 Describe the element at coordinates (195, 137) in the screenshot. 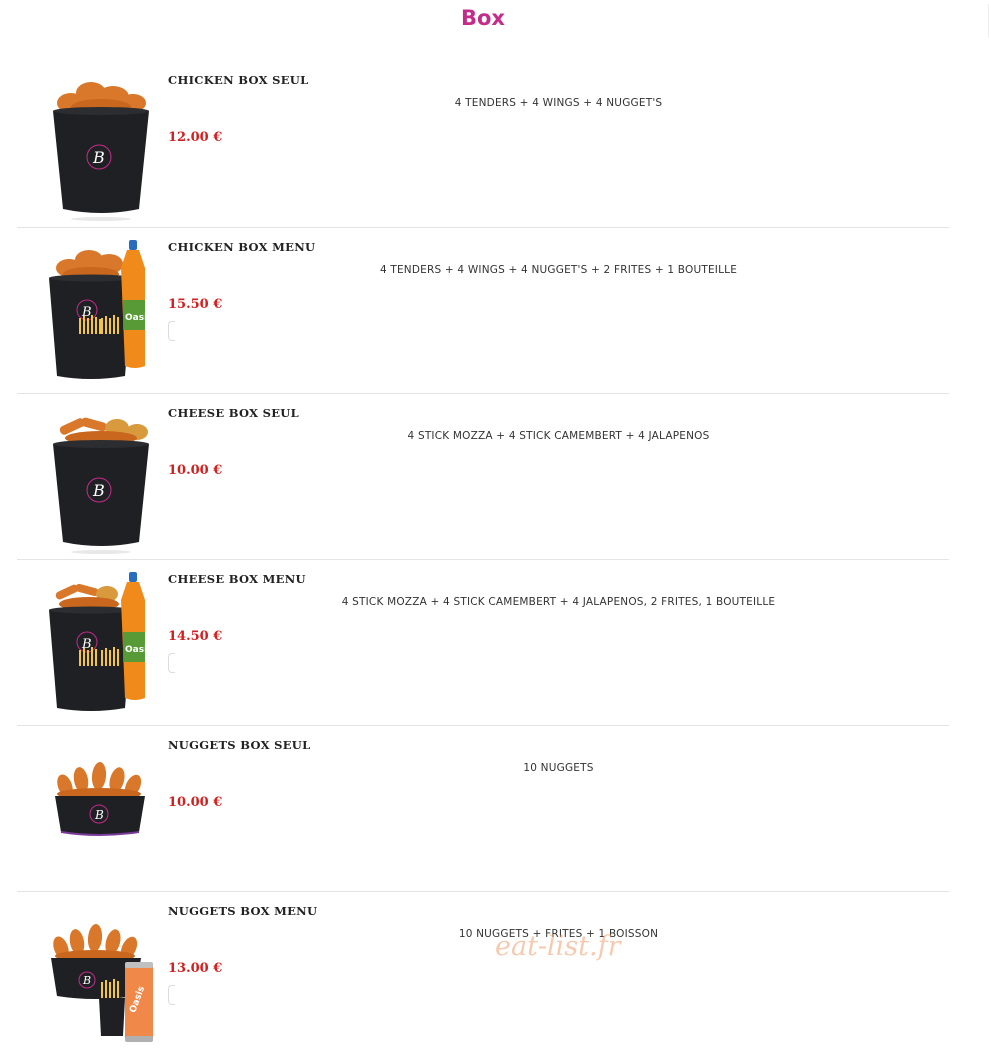

I see `item-price: 12.00 €` at that location.